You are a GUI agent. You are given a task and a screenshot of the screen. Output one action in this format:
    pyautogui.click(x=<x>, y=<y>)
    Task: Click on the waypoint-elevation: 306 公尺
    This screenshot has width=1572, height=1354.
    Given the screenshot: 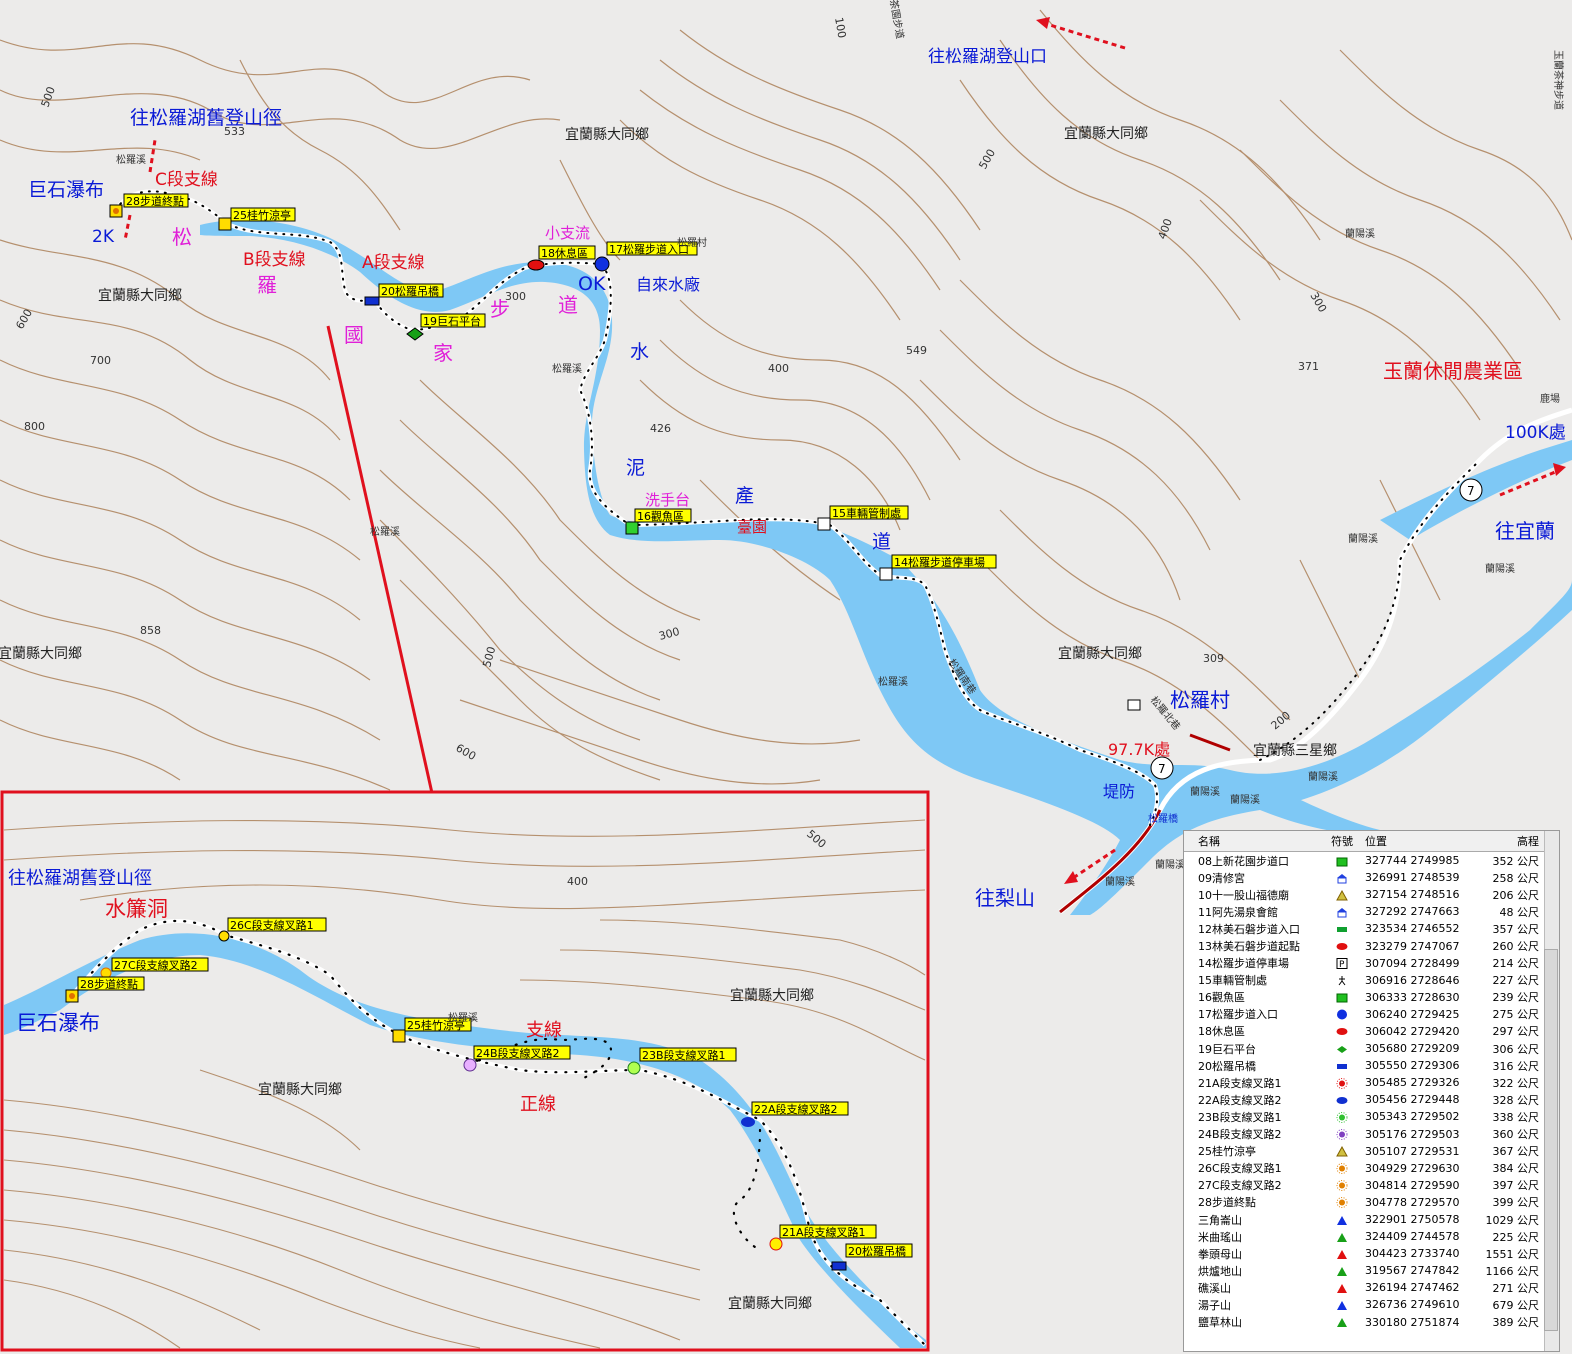 What is the action you would take?
    pyautogui.click(x=1516, y=1049)
    